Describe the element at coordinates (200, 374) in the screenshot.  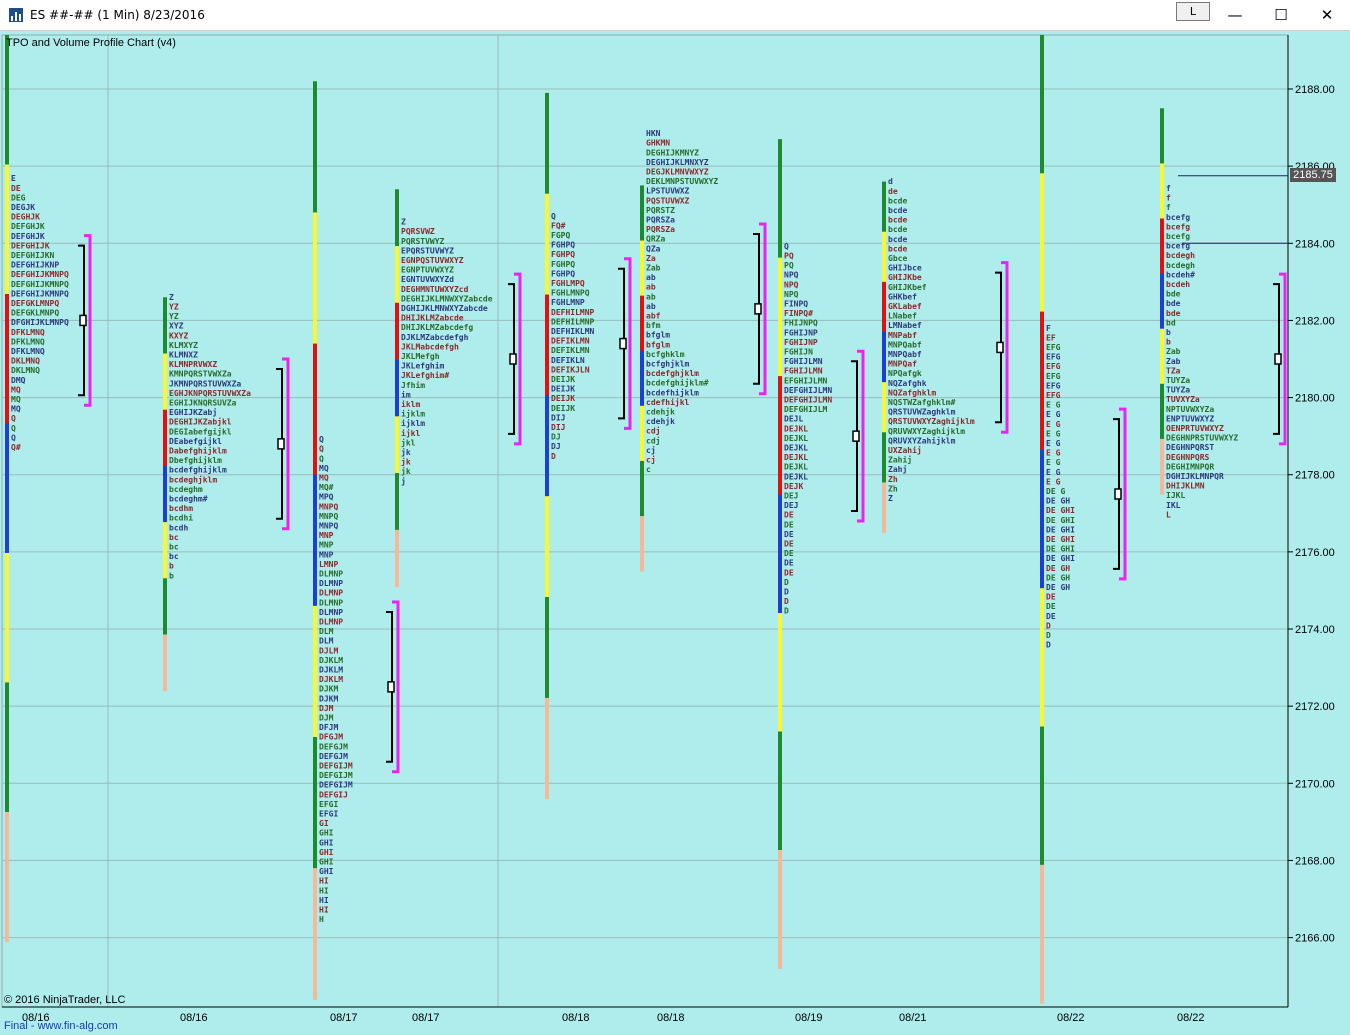
I see `tpo-row: KMNPQRSTVWXZa` at that location.